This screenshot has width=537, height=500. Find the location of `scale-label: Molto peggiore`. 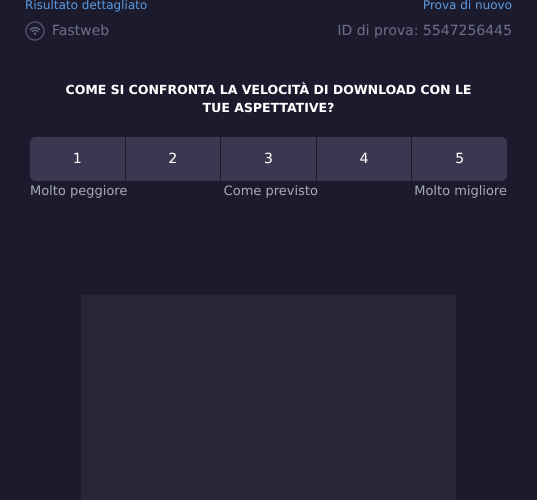

scale-label: Molto peggiore is located at coordinates (79, 191).